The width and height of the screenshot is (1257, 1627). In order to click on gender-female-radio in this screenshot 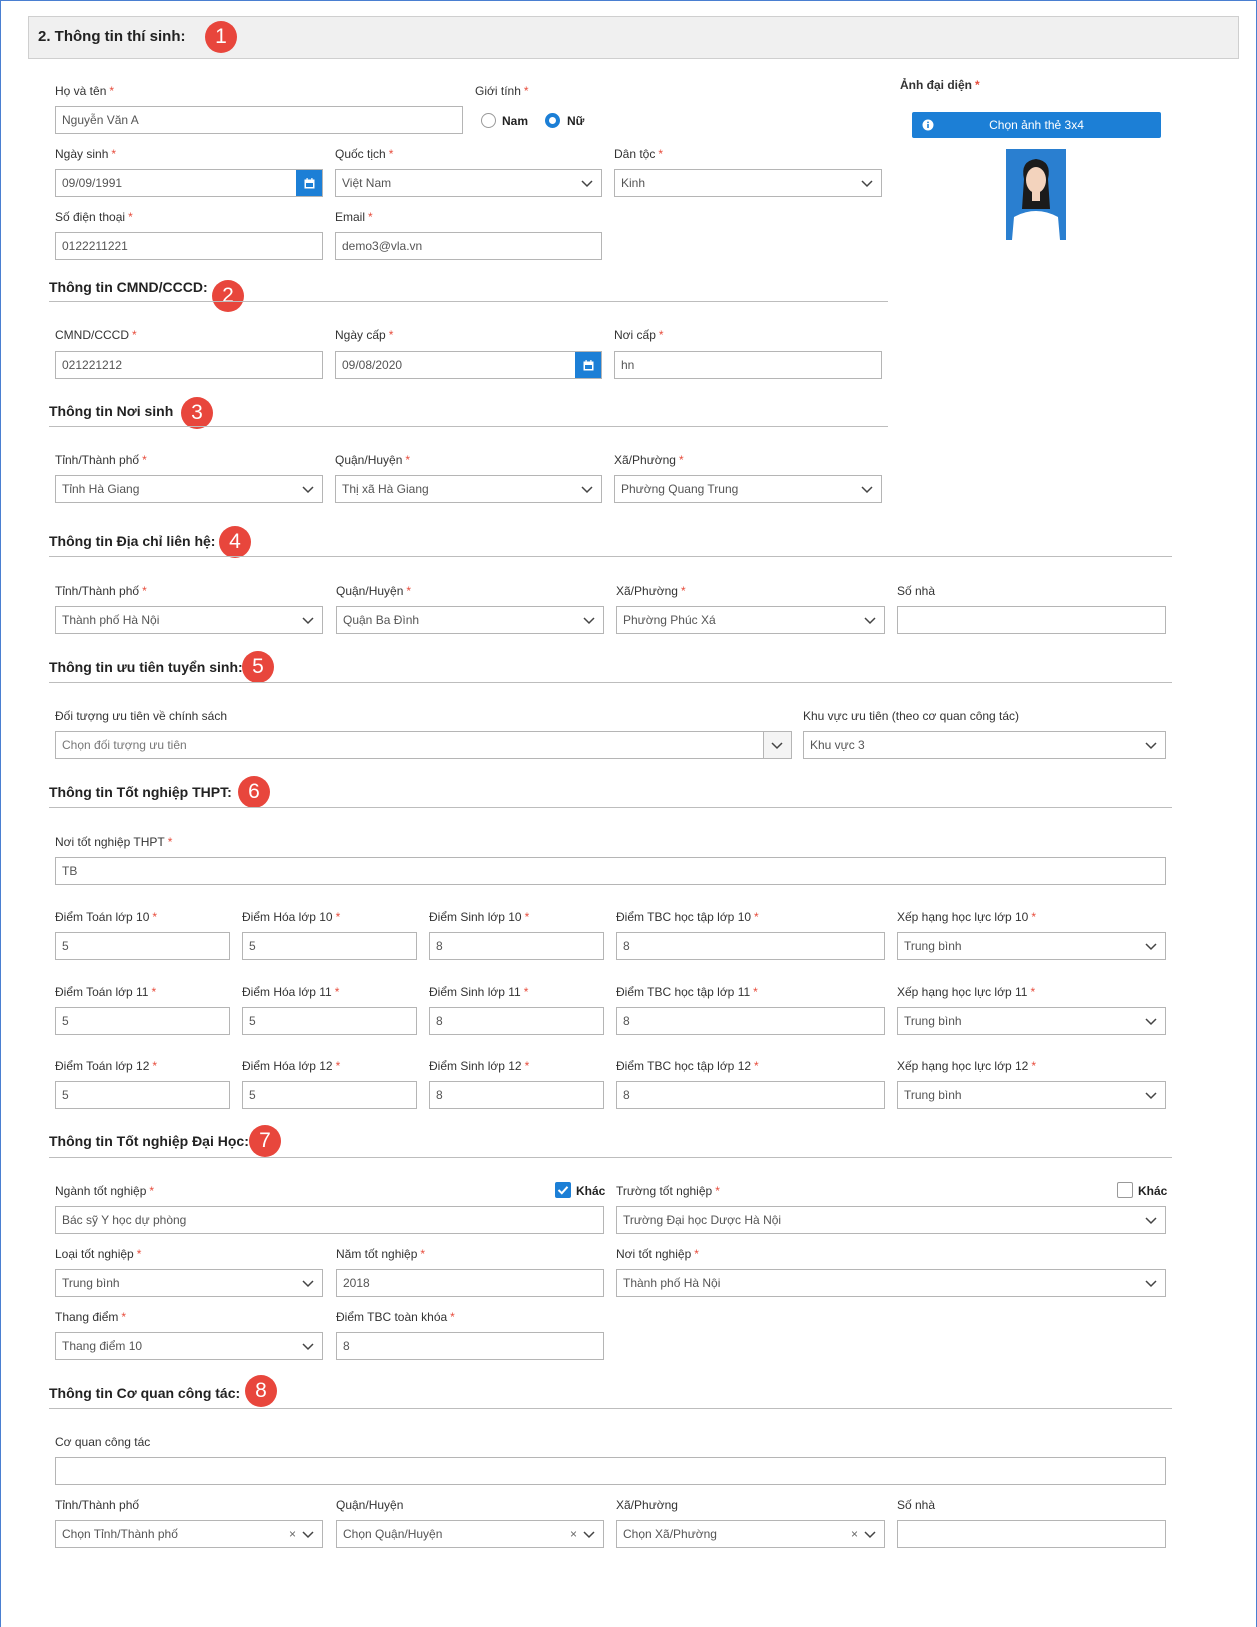, I will do `click(552, 120)`.